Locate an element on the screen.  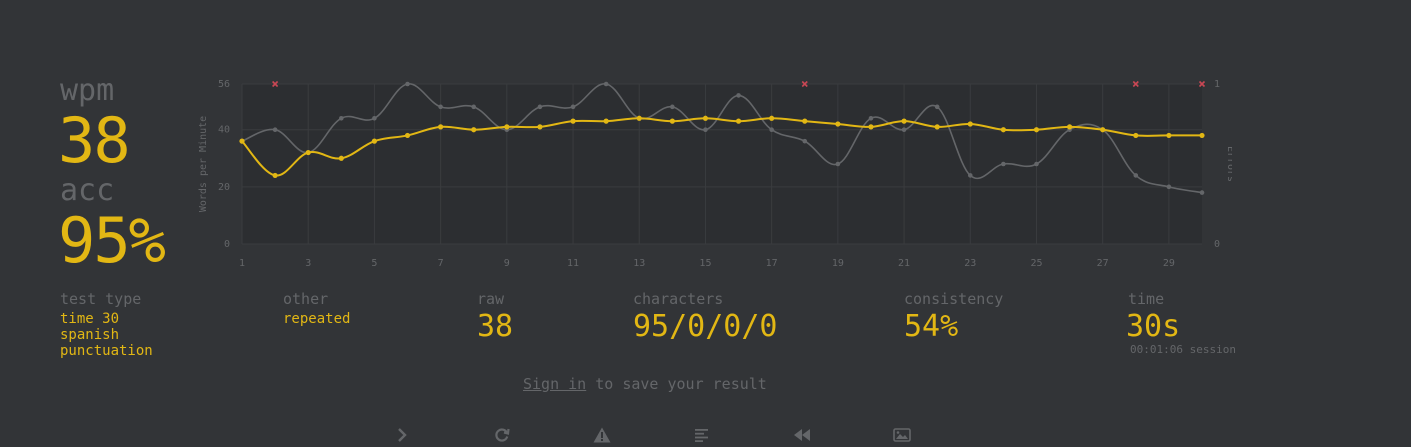
x-tick-label: 5 is located at coordinates (374, 263).